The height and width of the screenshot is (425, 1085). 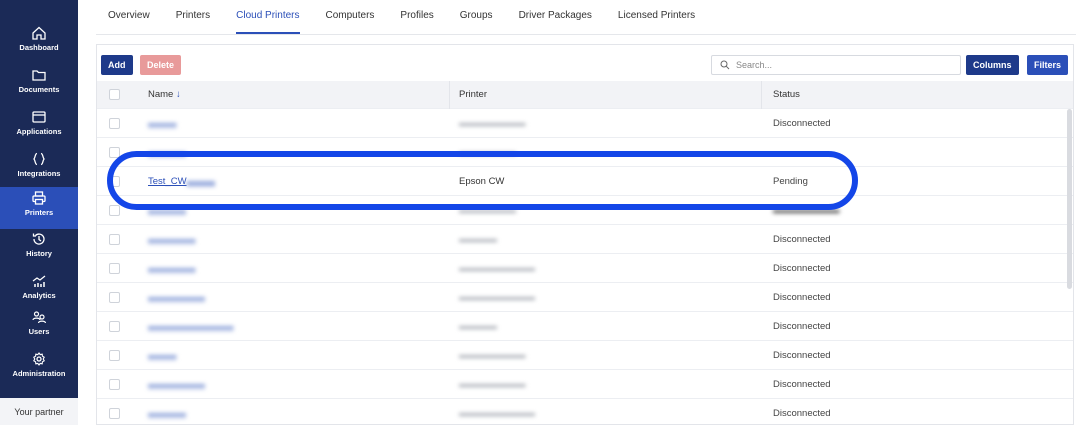 What do you see at coordinates (585, 326) in the screenshot?
I see `table-row: ▬▬▬▬▬▬▬▬▬ ▬▬▬▬ Disconnected` at bounding box center [585, 326].